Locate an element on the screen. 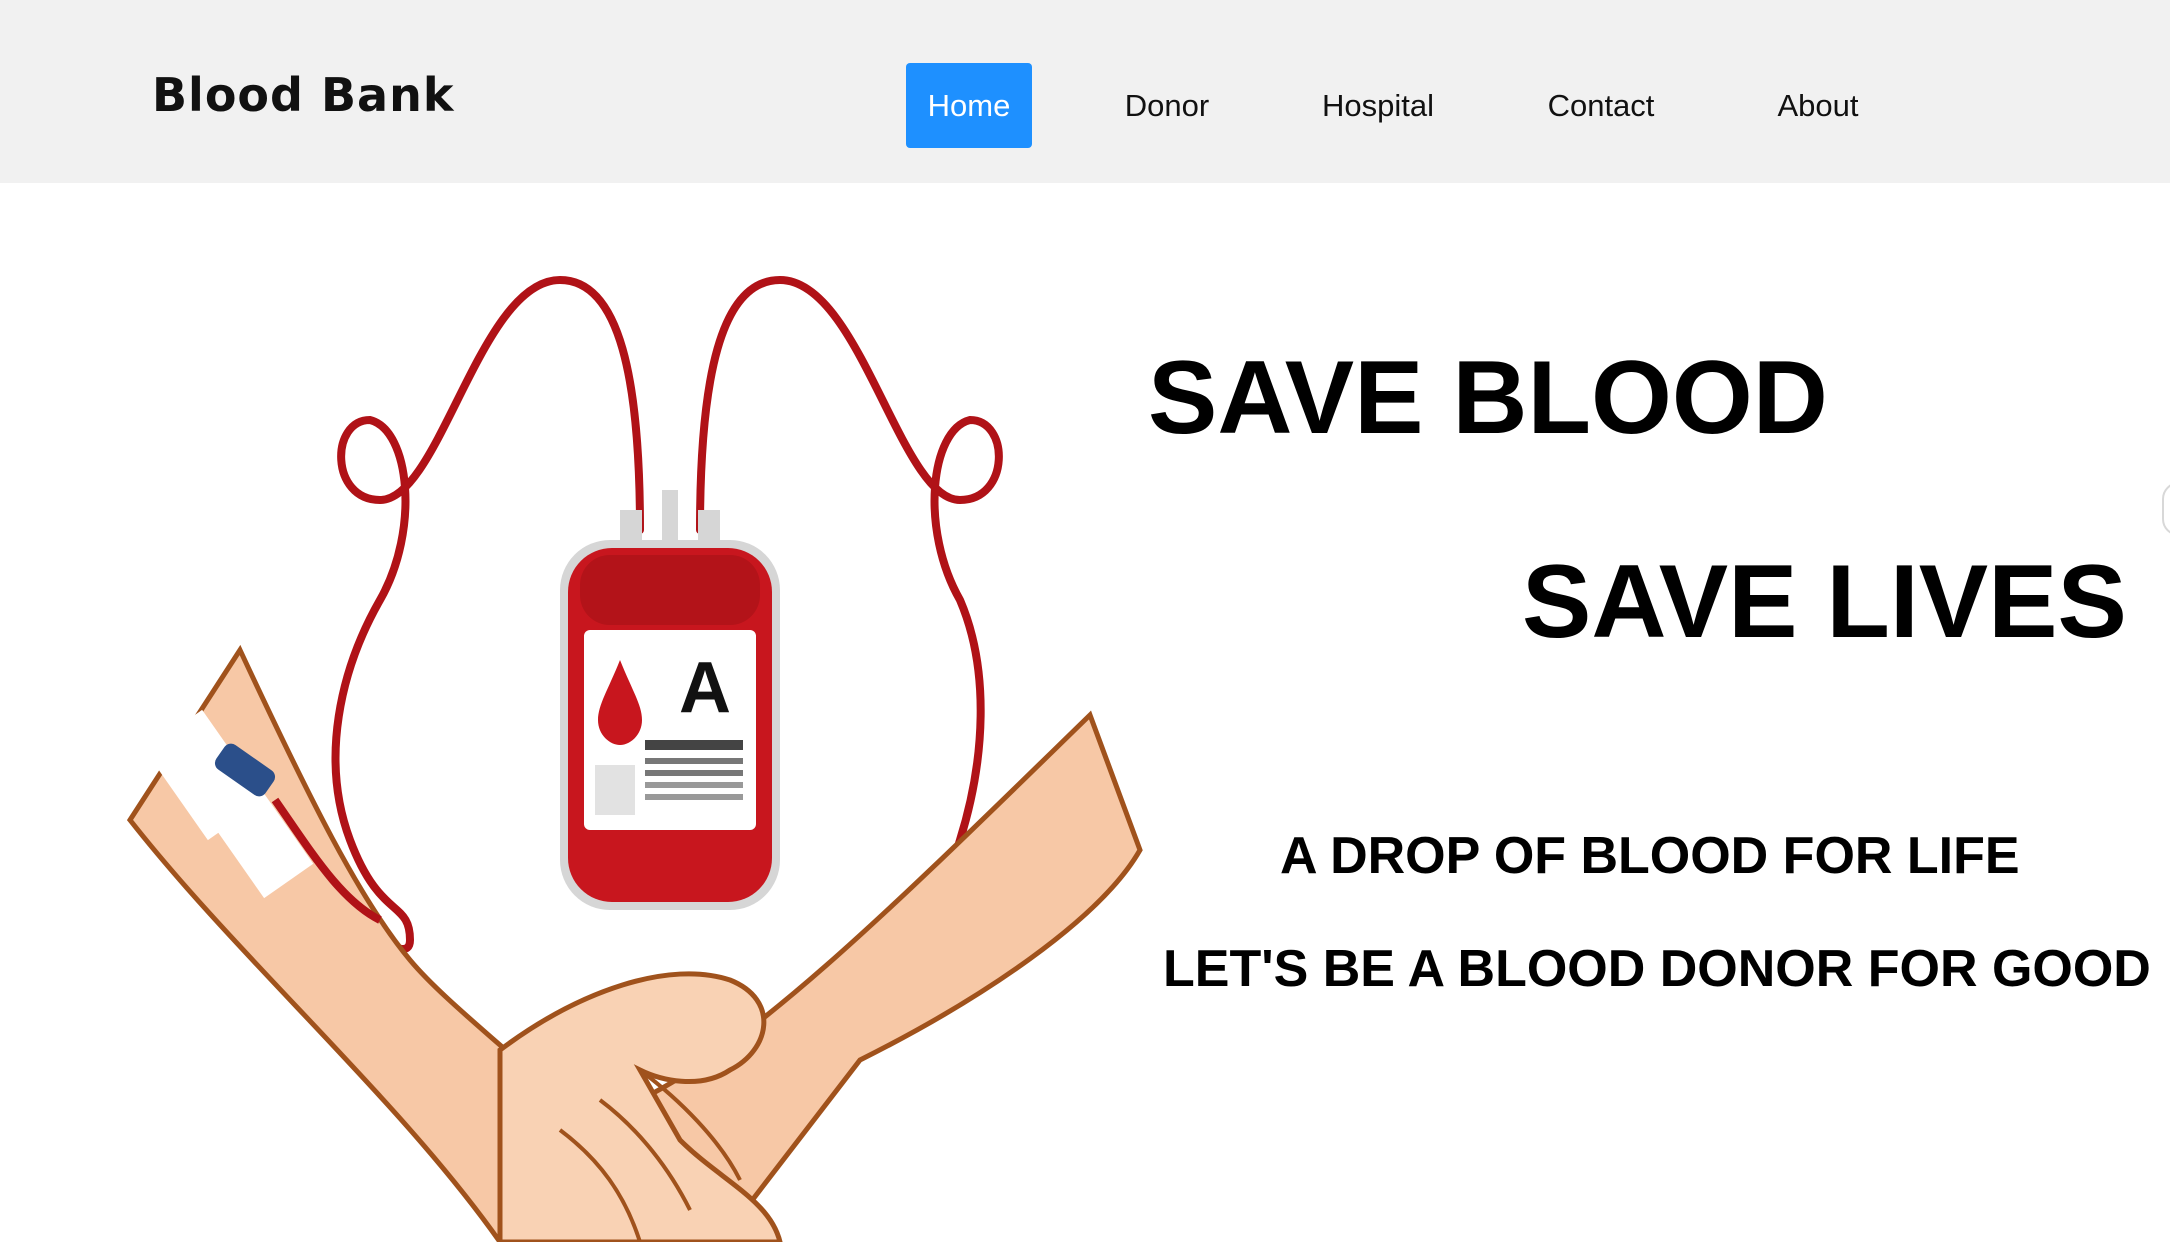  nav-hospital: Hospital is located at coordinates (1378, 105).